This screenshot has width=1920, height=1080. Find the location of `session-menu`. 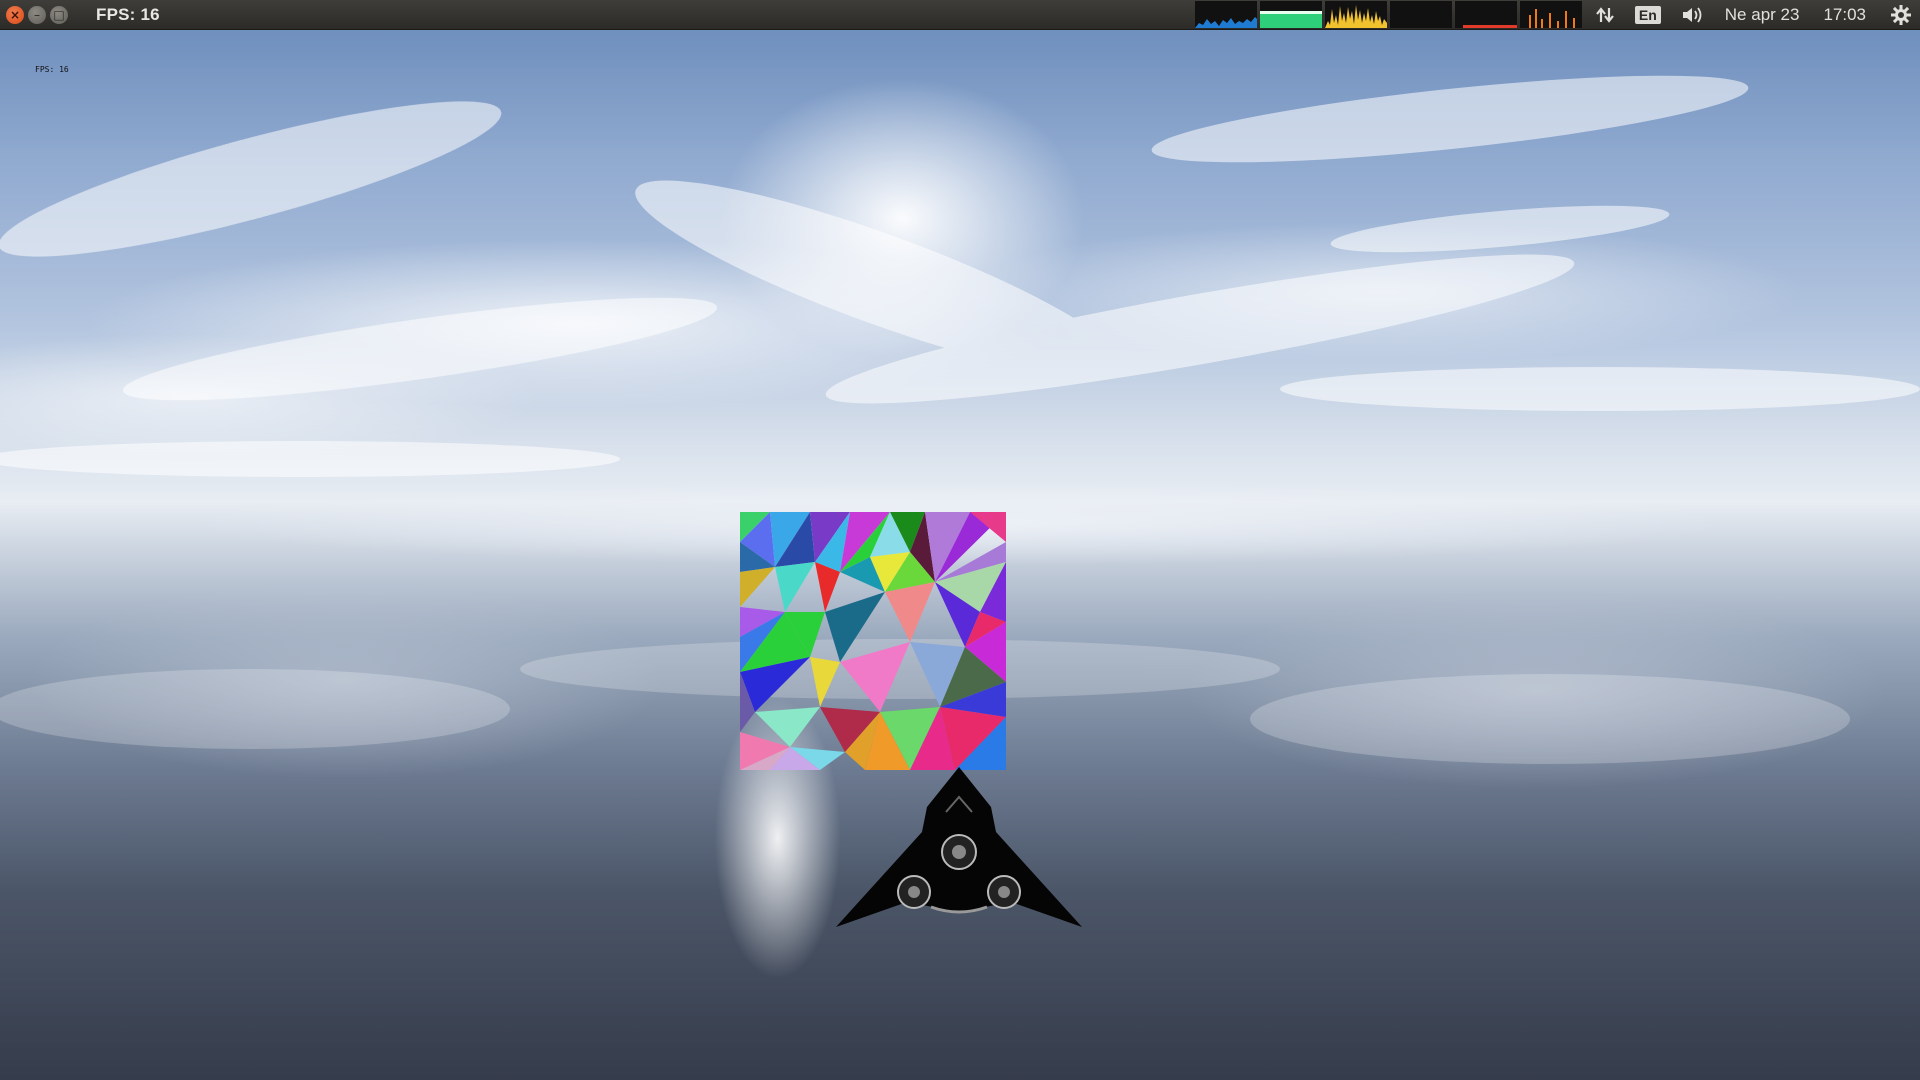

session-menu is located at coordinates (1901, 15).